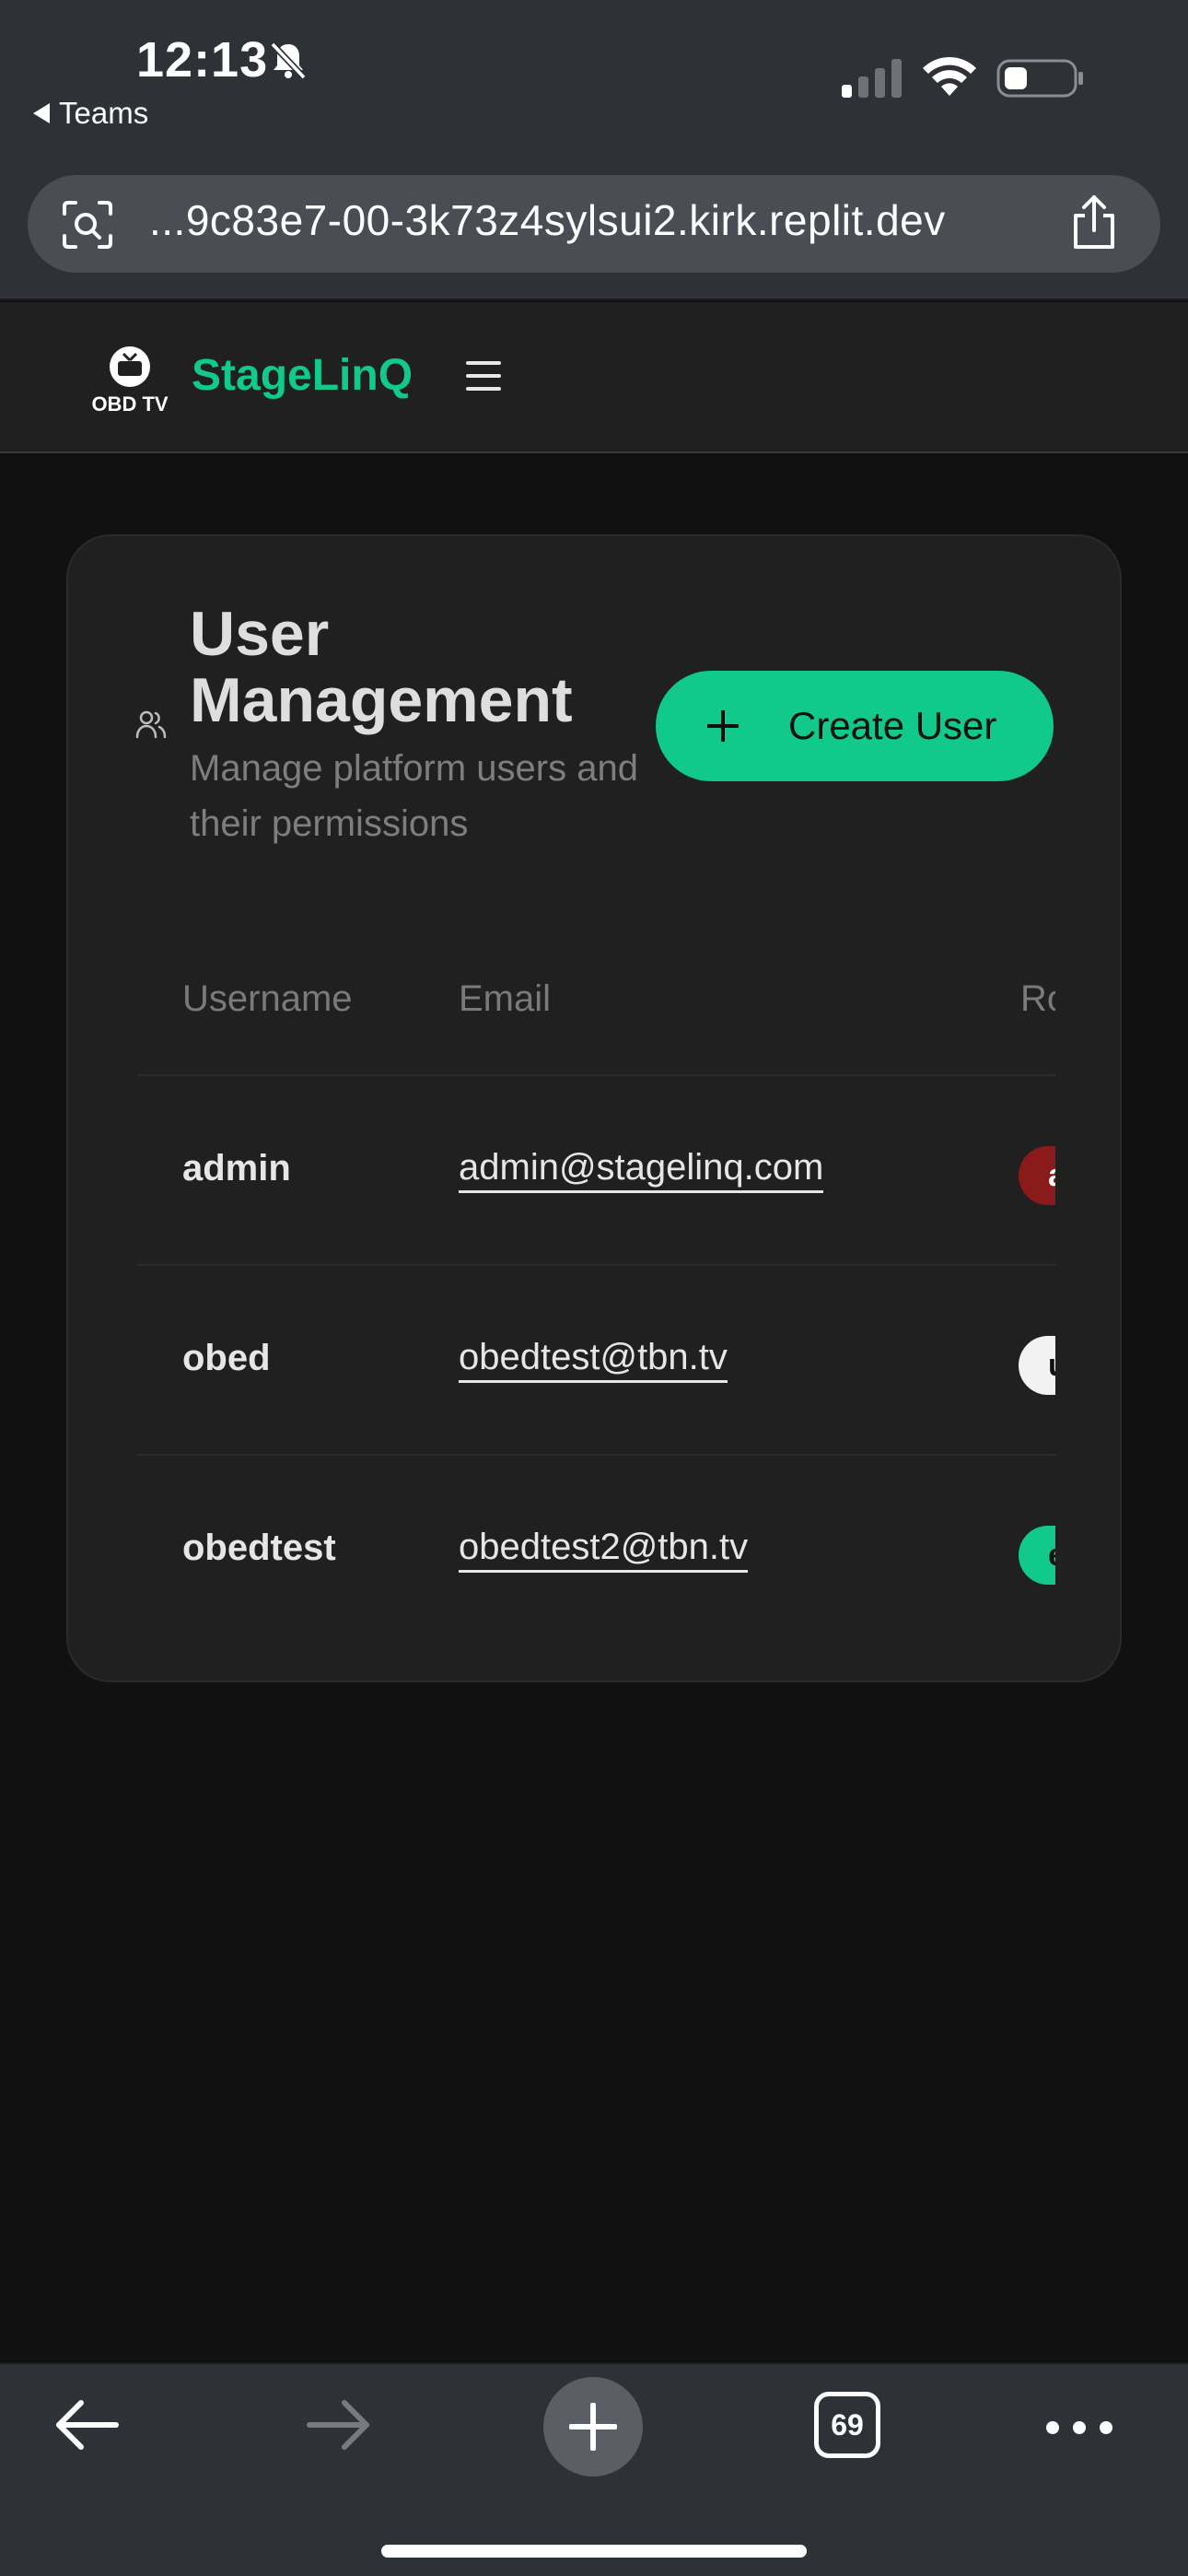 Image resolution: width=1188 pixels, height=2576 pixels. Describe the element at coordinates (892, 725) in the screenshot. I see `create-user-label: Create User` at that location.